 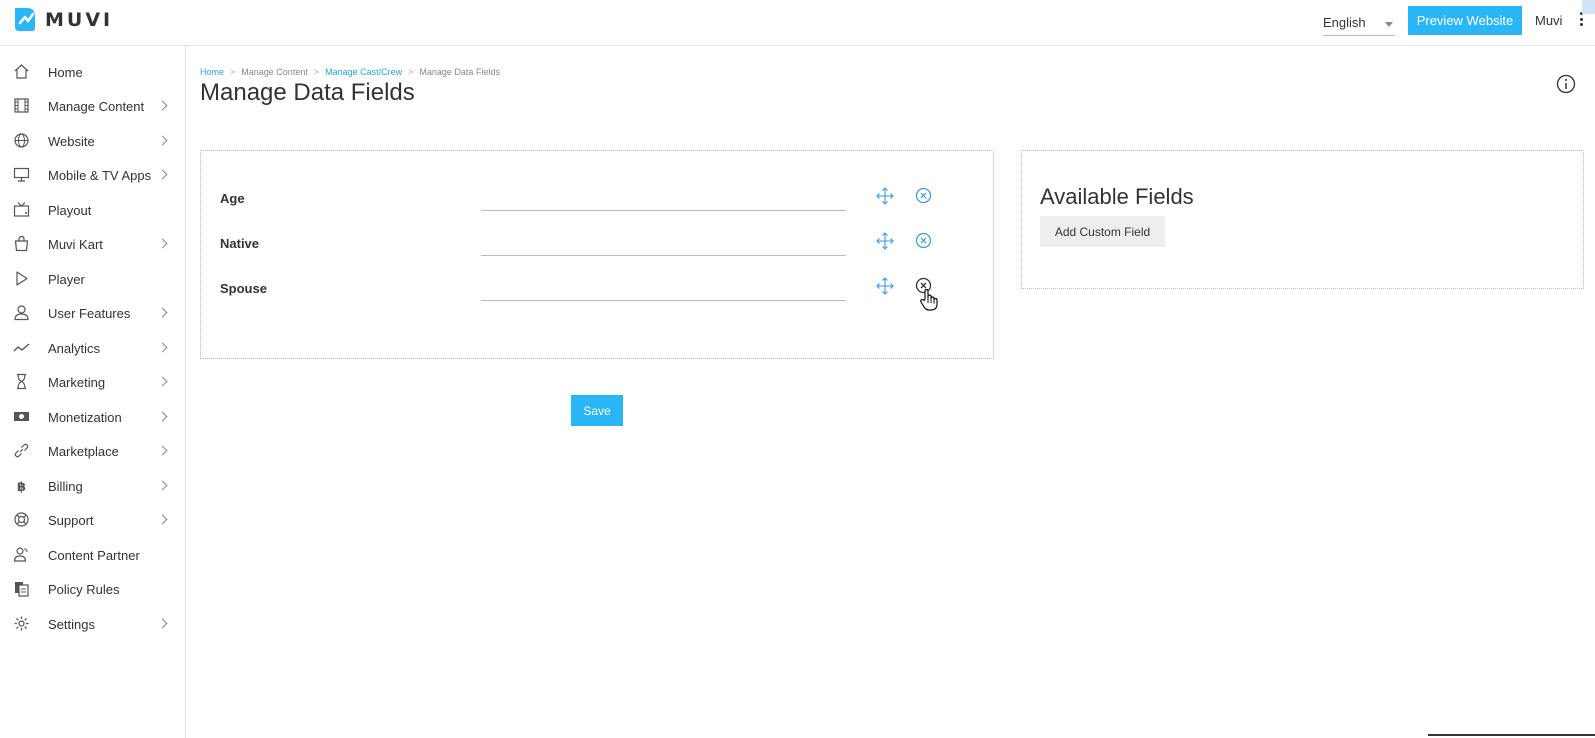 I want to click on sidebar-item-marketplace: Marketplace, so click(x=93, y=451).